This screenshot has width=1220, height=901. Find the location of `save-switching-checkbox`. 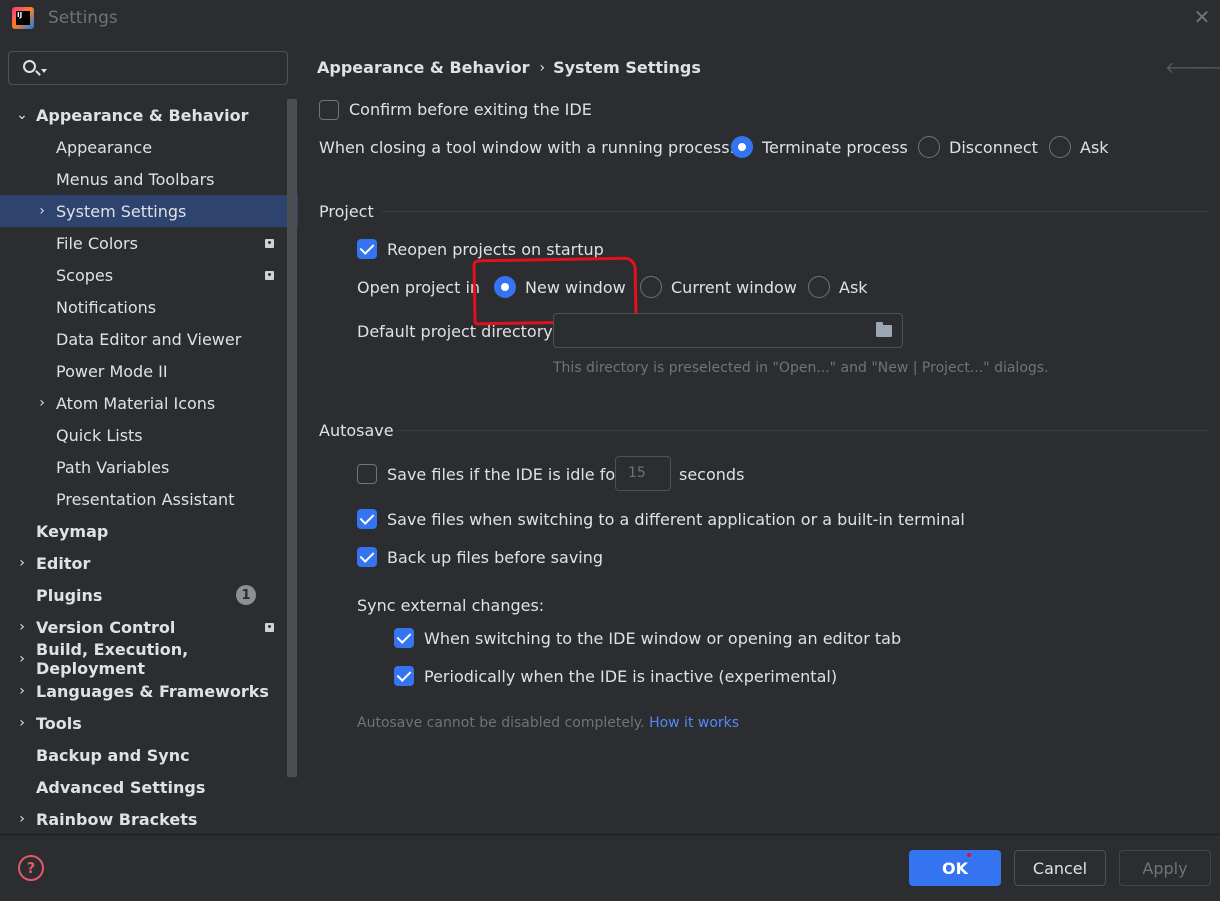

save-switching-checkbox is located at coordinates (367, 519).